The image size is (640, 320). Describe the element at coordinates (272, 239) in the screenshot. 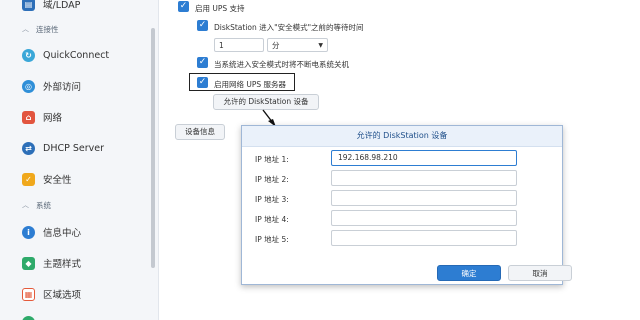

I see `ip-label-5: IP 地址 5:` at that location.